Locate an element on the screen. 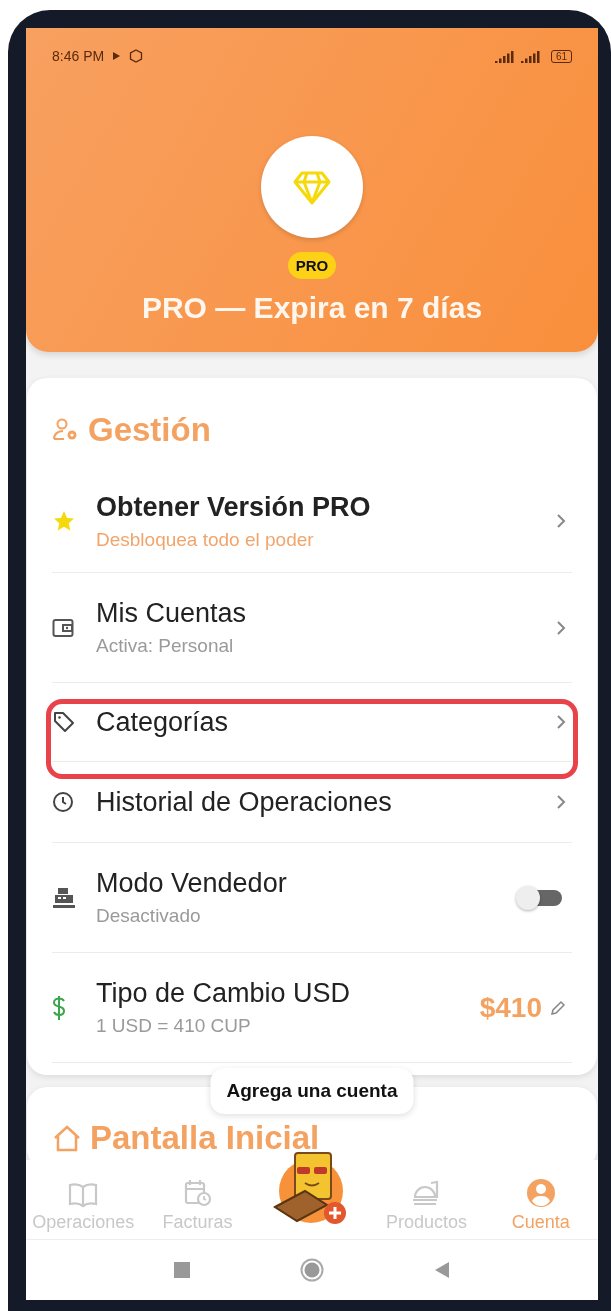 Image resolution: width=611 pixels, height=1311 pixels. menu-item-subtitle: Desactivado is located at coordinates (149, 916).